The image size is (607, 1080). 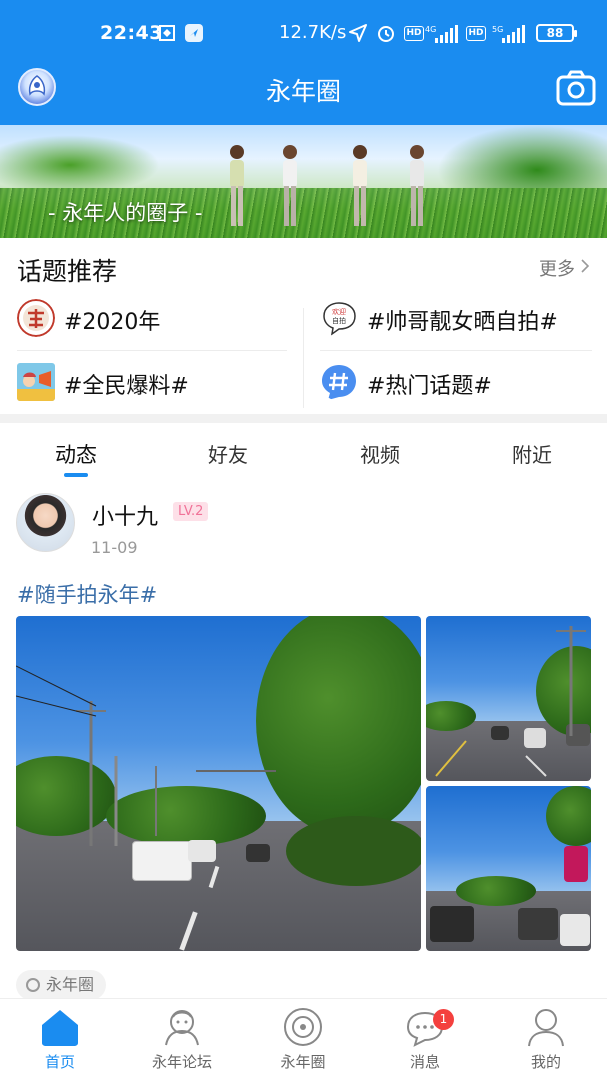 What do you see at coordinates (380, 453) in the screenshot?
I see `tab-videos: 视频` at bounding box center [380, 453].